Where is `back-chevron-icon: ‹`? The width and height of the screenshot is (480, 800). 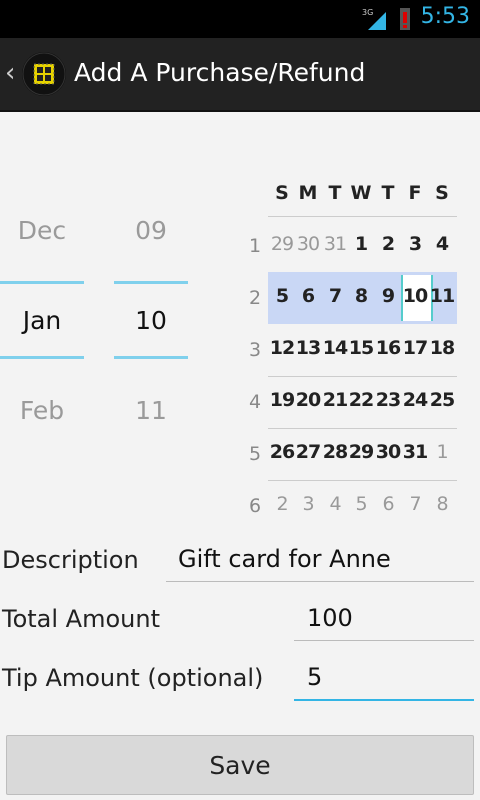
back-chevron-icon: ‹ is located at coordinates (10, 73).